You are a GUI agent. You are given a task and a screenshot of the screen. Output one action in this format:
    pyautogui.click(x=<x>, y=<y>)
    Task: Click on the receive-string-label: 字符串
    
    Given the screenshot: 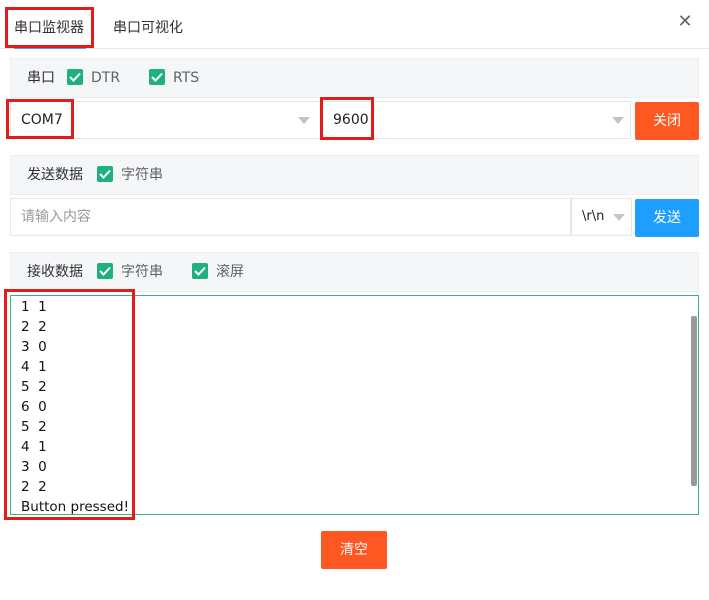 What is the action you would take?
    pyautogui.click(x=142, y=272)
    